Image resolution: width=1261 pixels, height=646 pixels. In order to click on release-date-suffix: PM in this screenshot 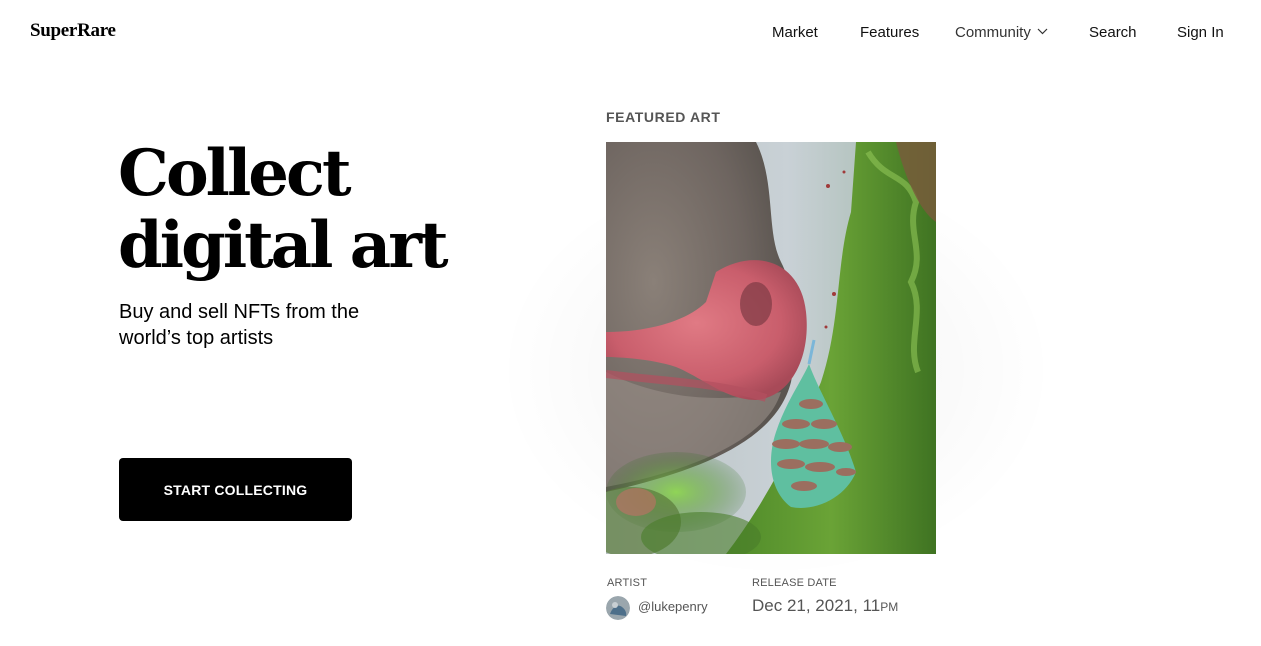, I will do `click(889, 607)`.